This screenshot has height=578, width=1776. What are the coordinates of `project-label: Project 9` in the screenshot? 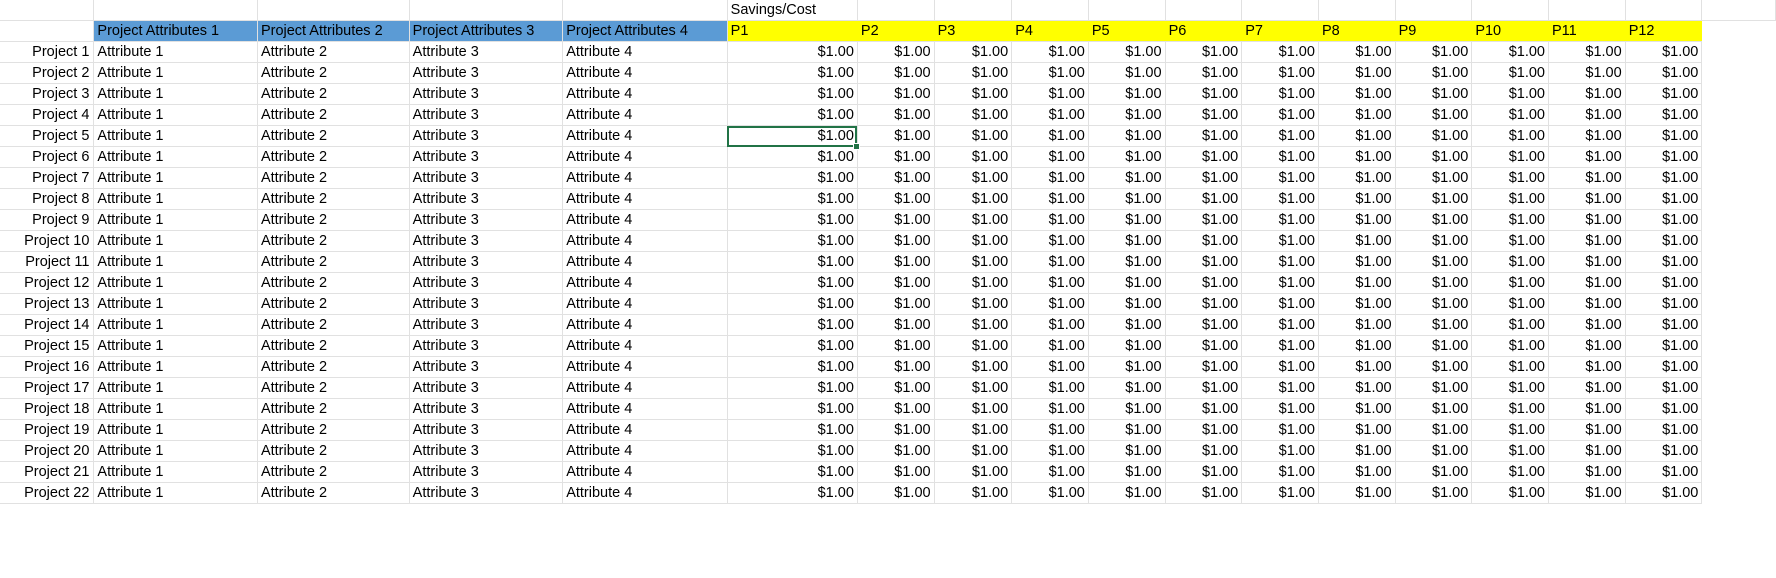 It's located at (47, 220).